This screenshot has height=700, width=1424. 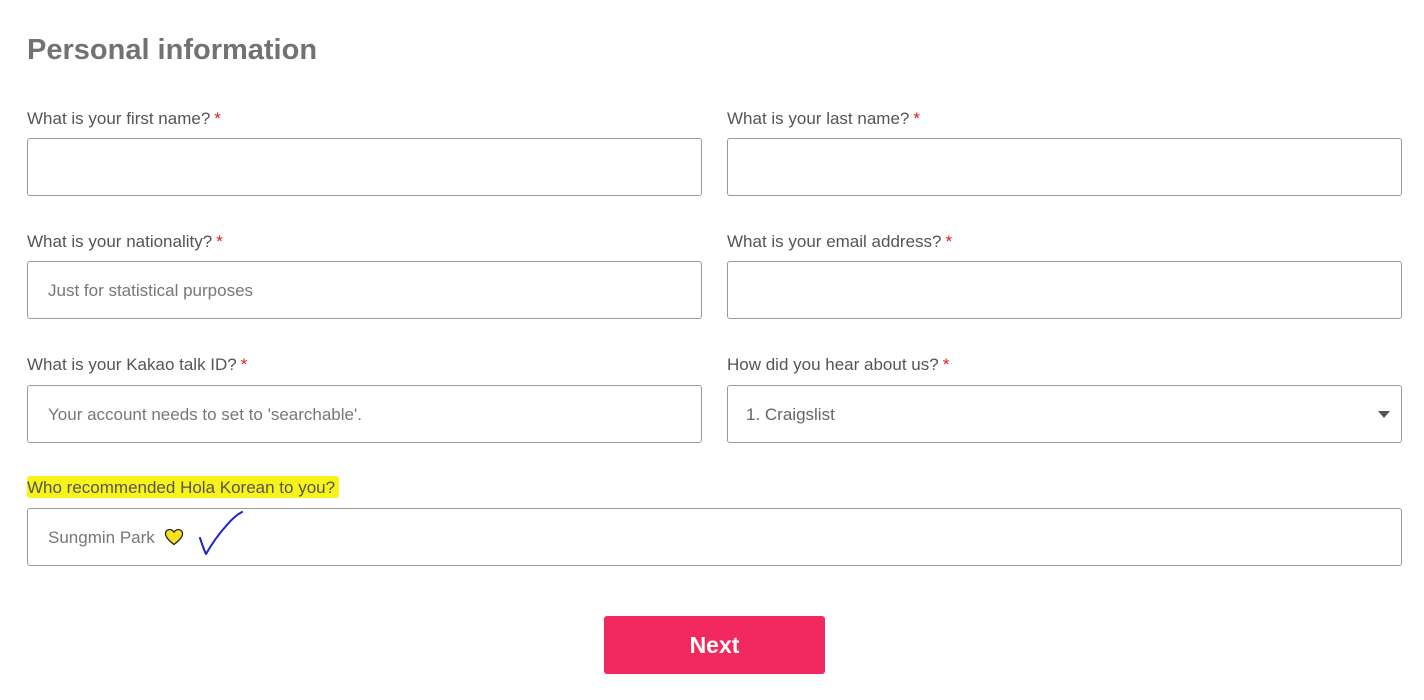 I want to click on yellow-heart-icon, so click(x=174, y=537).